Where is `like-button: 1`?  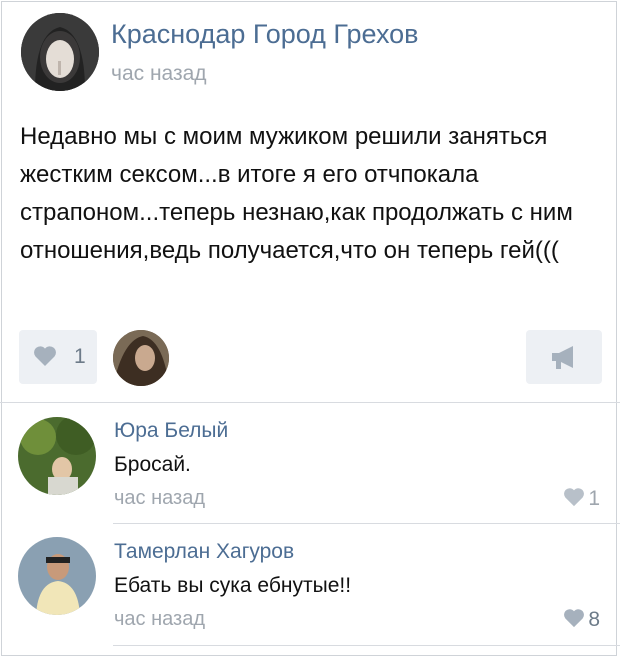
like-button: 1 is located at coordinates (58, 357).